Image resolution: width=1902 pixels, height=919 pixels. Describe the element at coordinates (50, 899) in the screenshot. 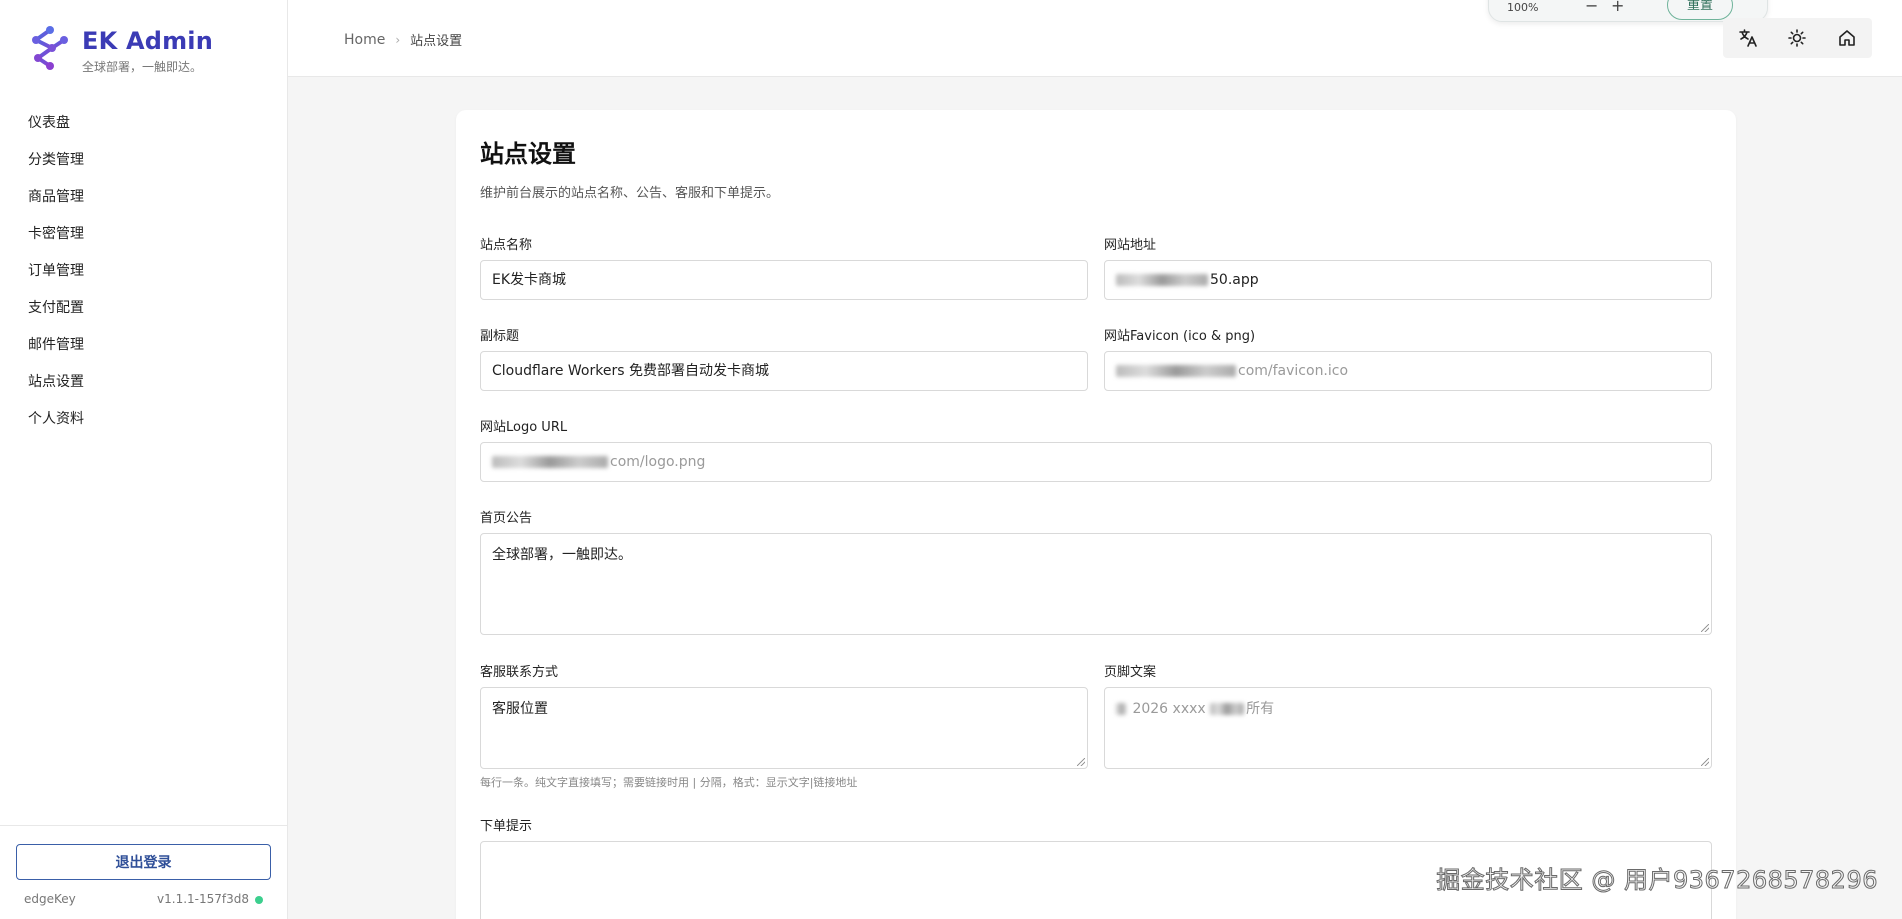

I see `current-user: edgeKey` at that location.